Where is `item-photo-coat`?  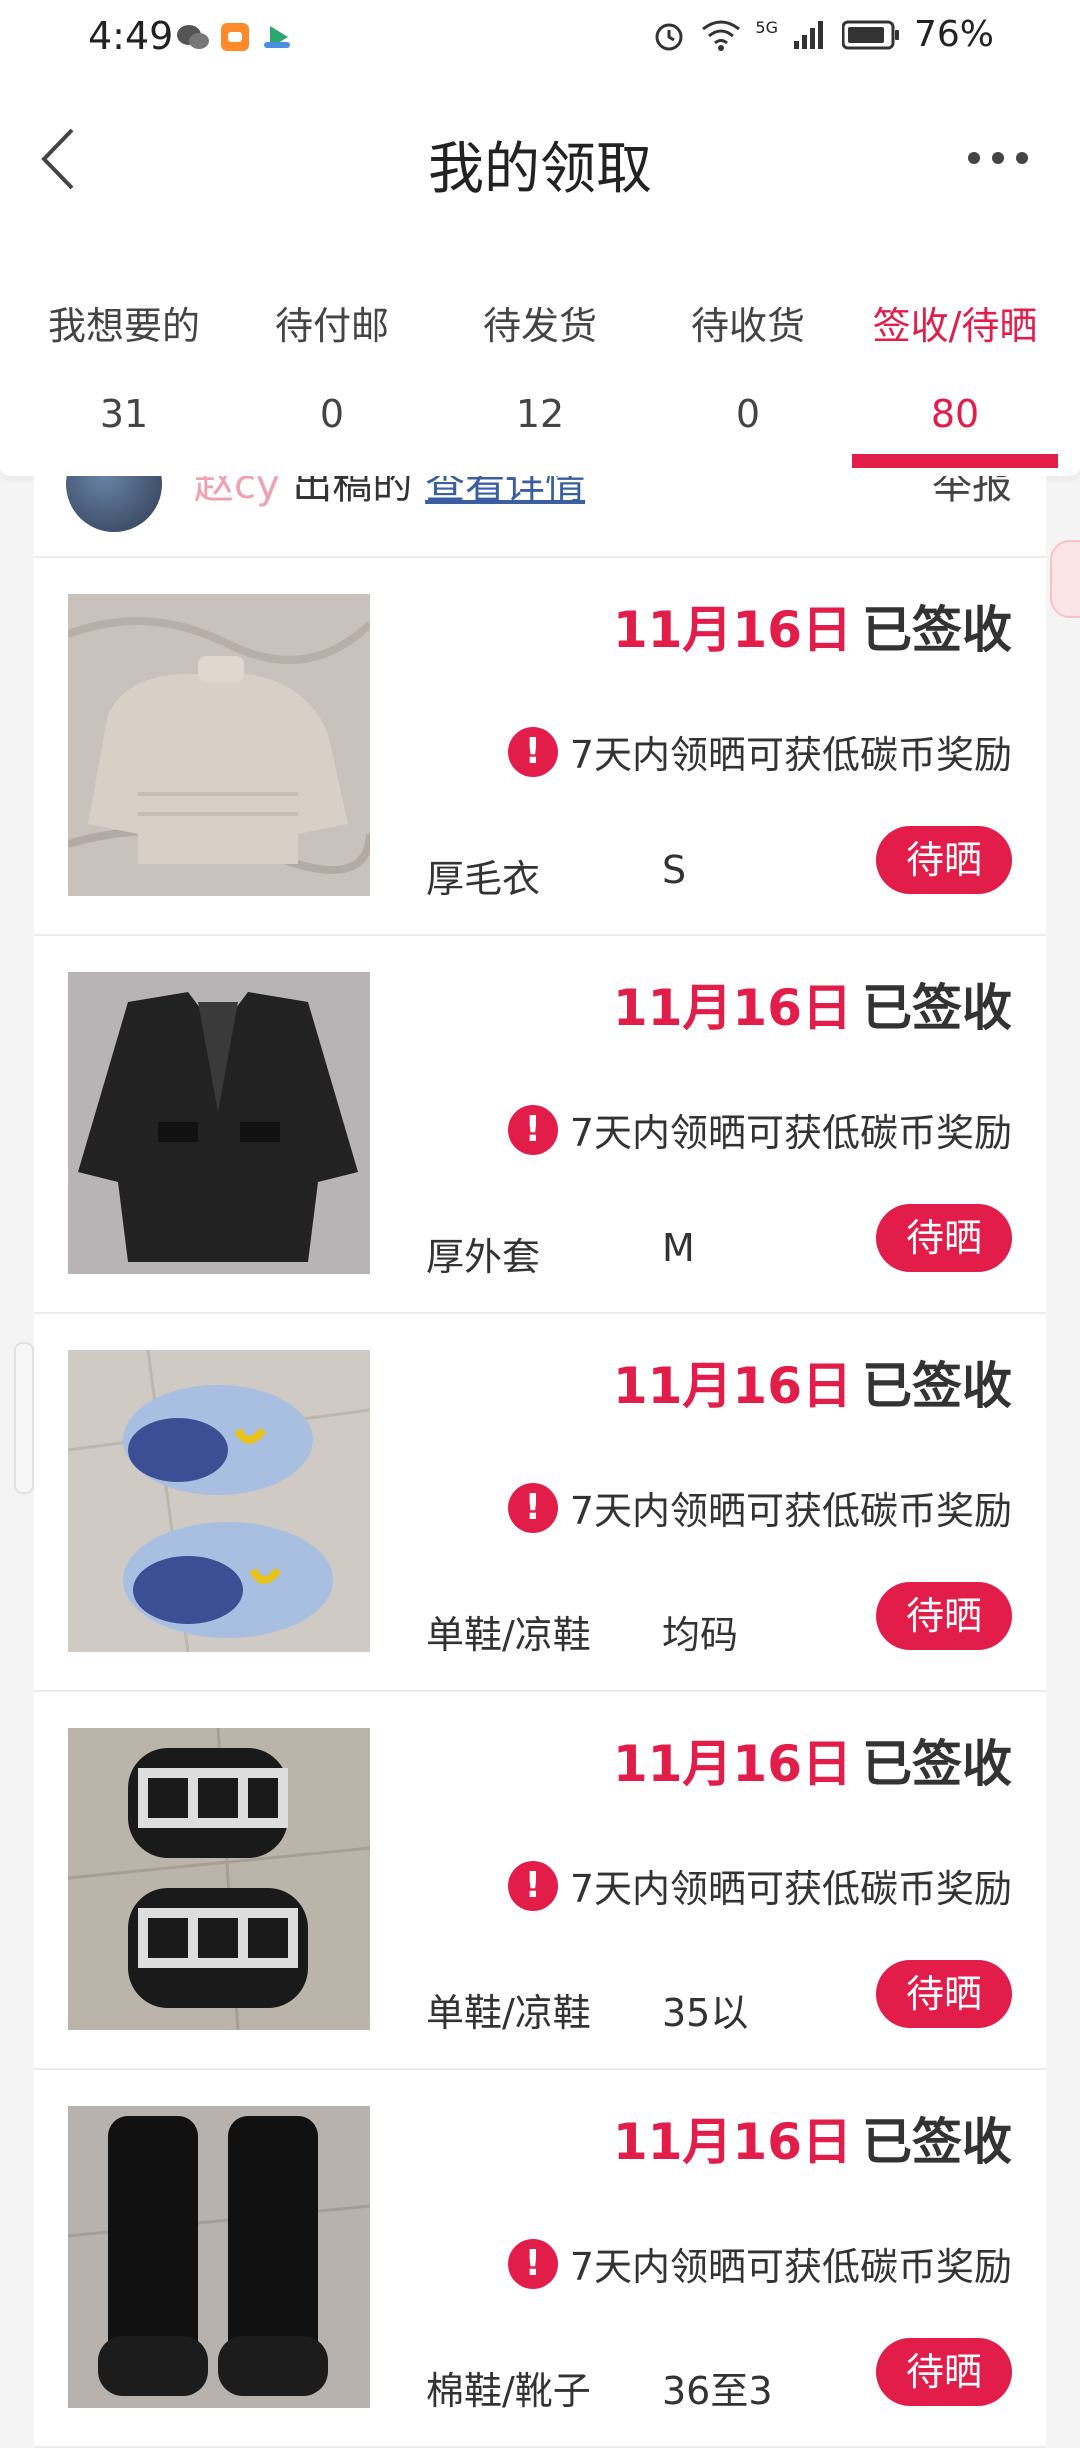
item-photo-coat is located at coordinates (219, 1123).